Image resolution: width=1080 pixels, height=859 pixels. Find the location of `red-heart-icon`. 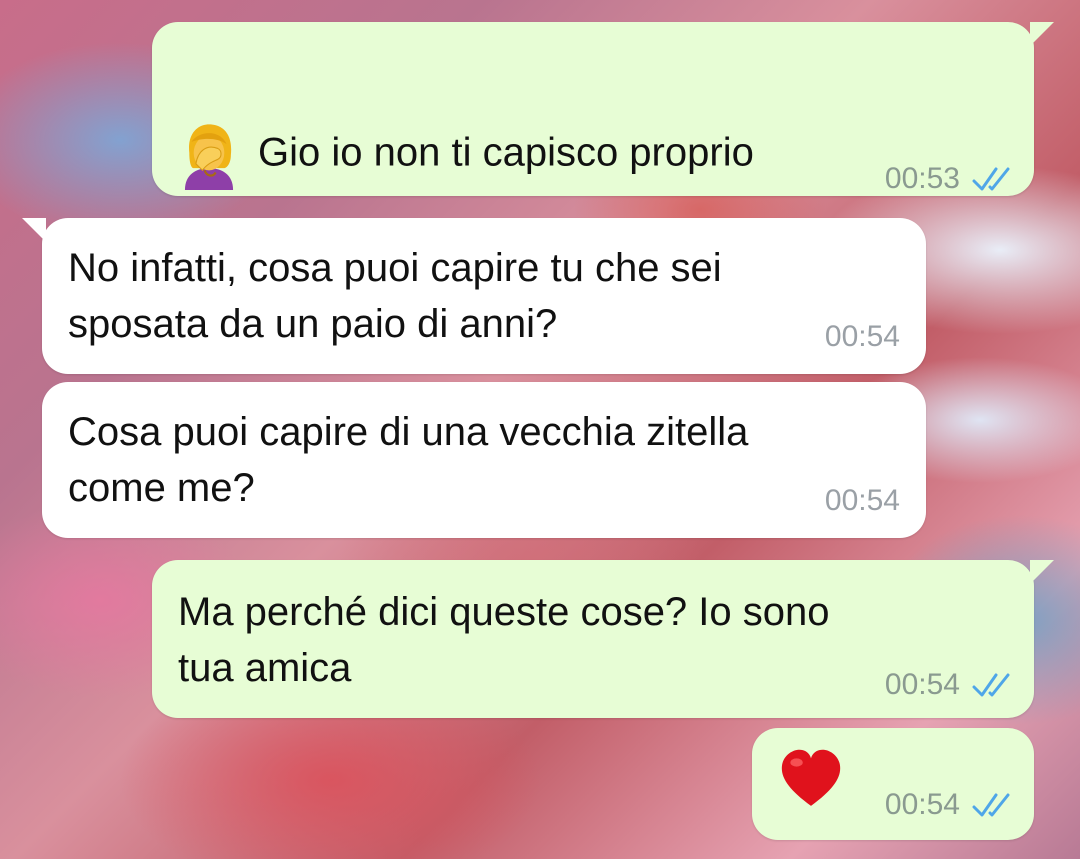

red-heart-icon is located at coordinates (811, 777).